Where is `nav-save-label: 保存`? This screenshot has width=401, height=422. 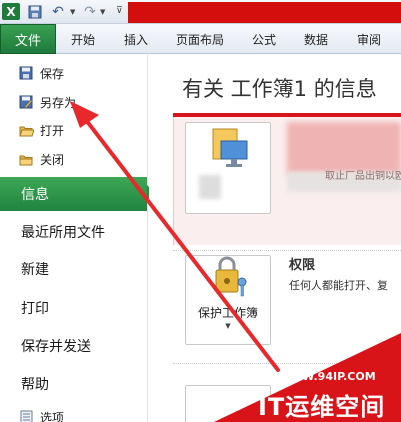 nav-save-label: 保存 is located at coordinates (52, 73).